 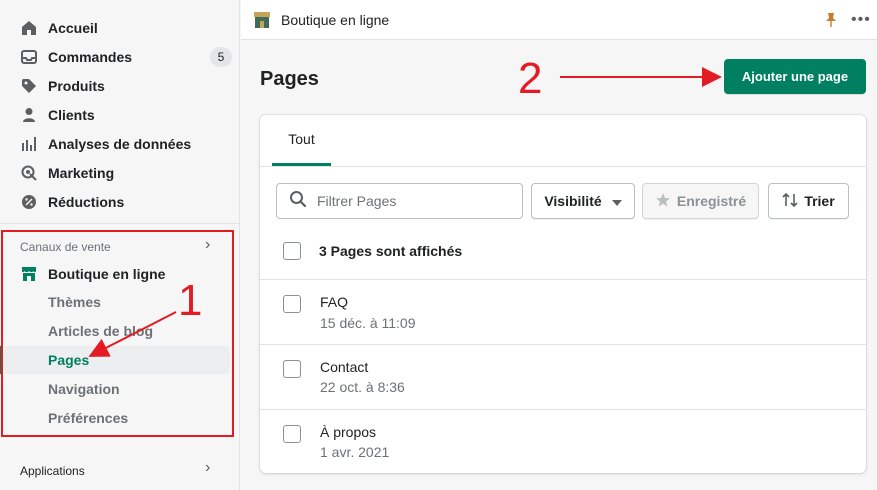 What do you see at coordinates (120, 144) in the screenshot?
I see `sidebar-item-label: Analyses de données` at bounding box center [120, 144].